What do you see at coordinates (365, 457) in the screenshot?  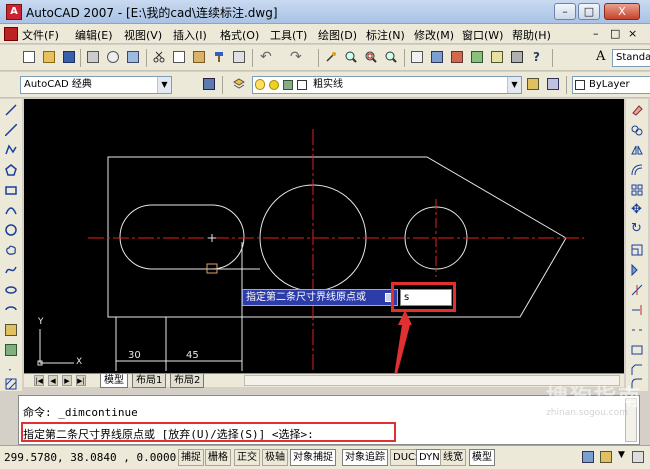 I see `otrack-toggle: 对象追踪` at bounding box center [365, 457].